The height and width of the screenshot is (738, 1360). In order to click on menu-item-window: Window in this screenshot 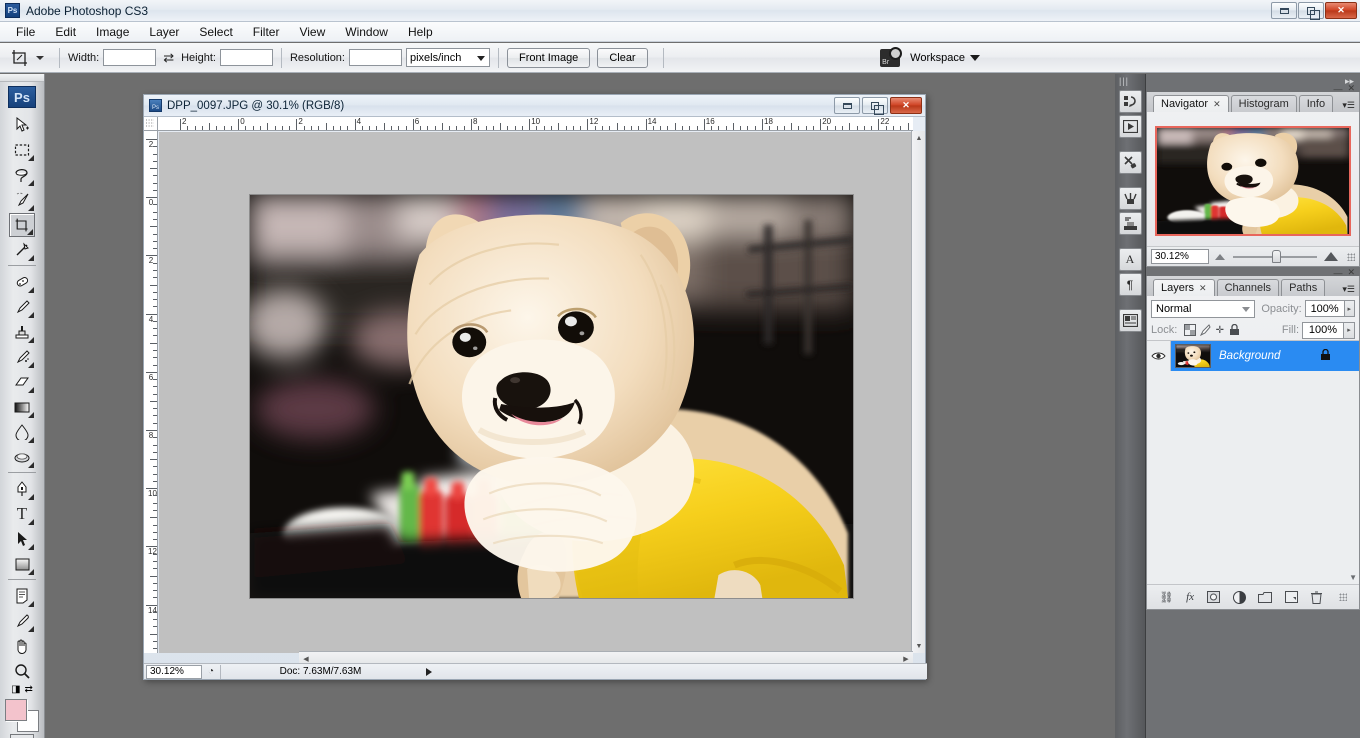, I will do `click(366, 32)`.